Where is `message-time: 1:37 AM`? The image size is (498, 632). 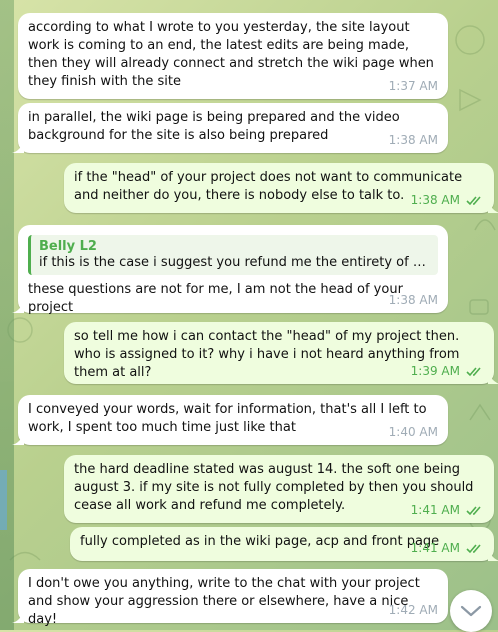
message-time: 1:37 AM is located at coordinates (413, 86).